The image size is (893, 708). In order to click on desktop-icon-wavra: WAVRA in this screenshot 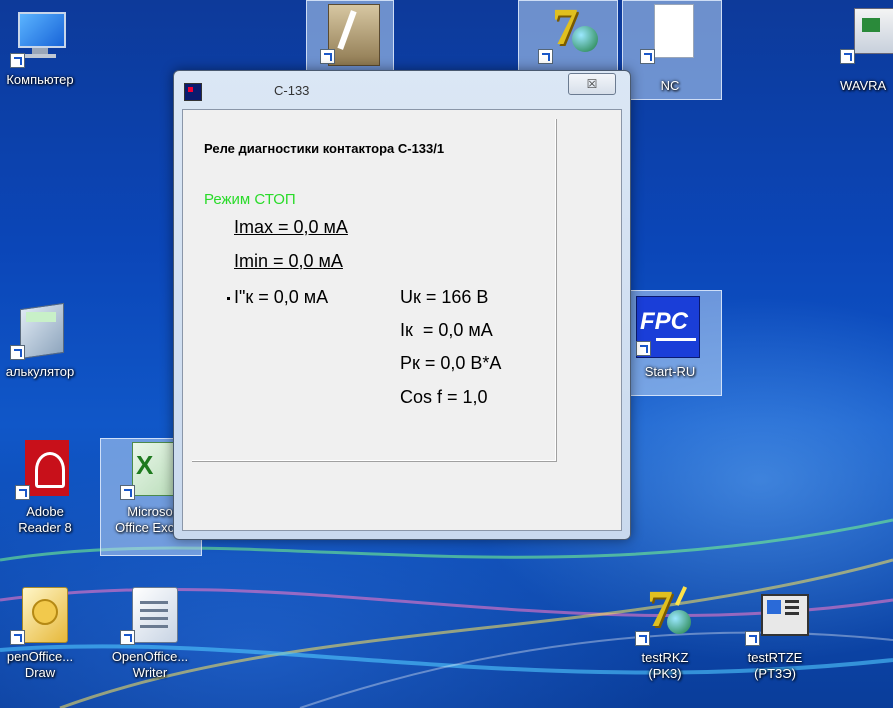, I will do `click(856, 51)`.